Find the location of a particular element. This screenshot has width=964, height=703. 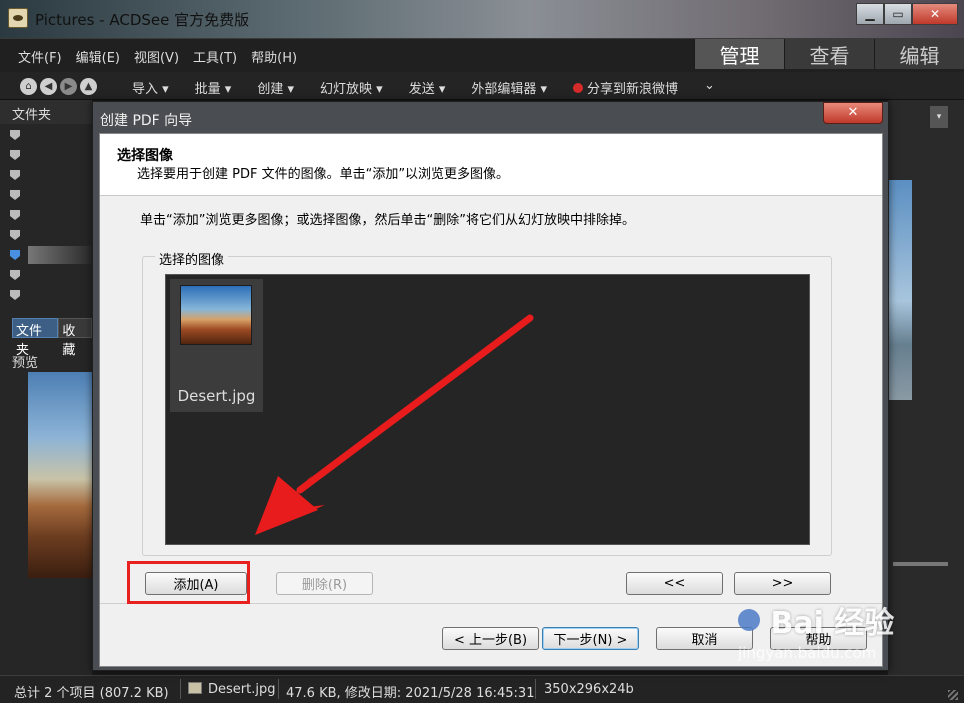

menu-view: 视图(V) is located at coordinates (156, 56).